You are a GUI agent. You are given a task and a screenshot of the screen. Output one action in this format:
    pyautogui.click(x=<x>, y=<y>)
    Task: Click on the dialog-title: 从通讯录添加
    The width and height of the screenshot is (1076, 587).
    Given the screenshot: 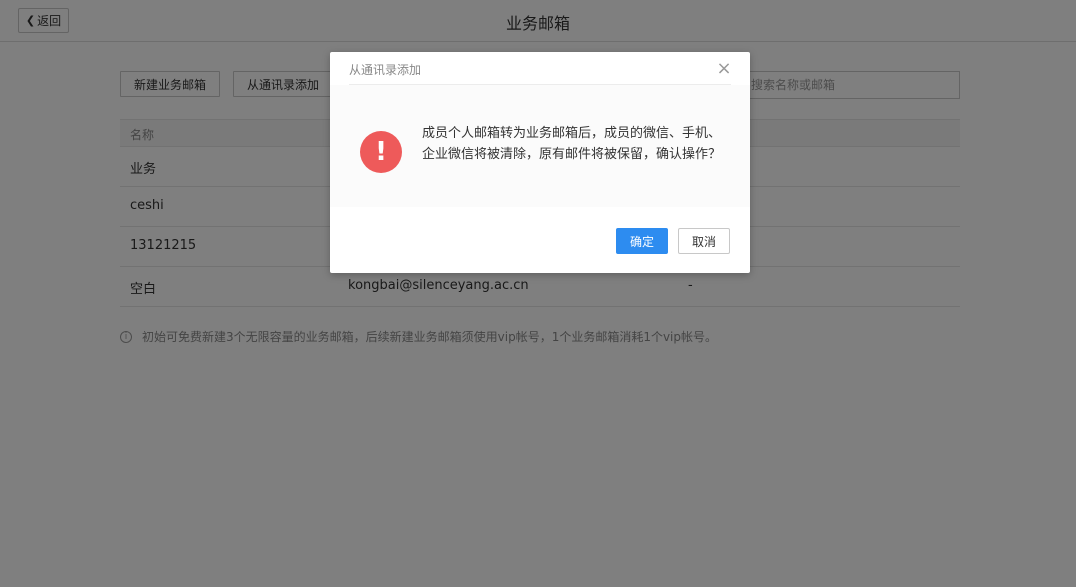 What is the action you would take?
    pyautogui.click(x=385, y=70)
    